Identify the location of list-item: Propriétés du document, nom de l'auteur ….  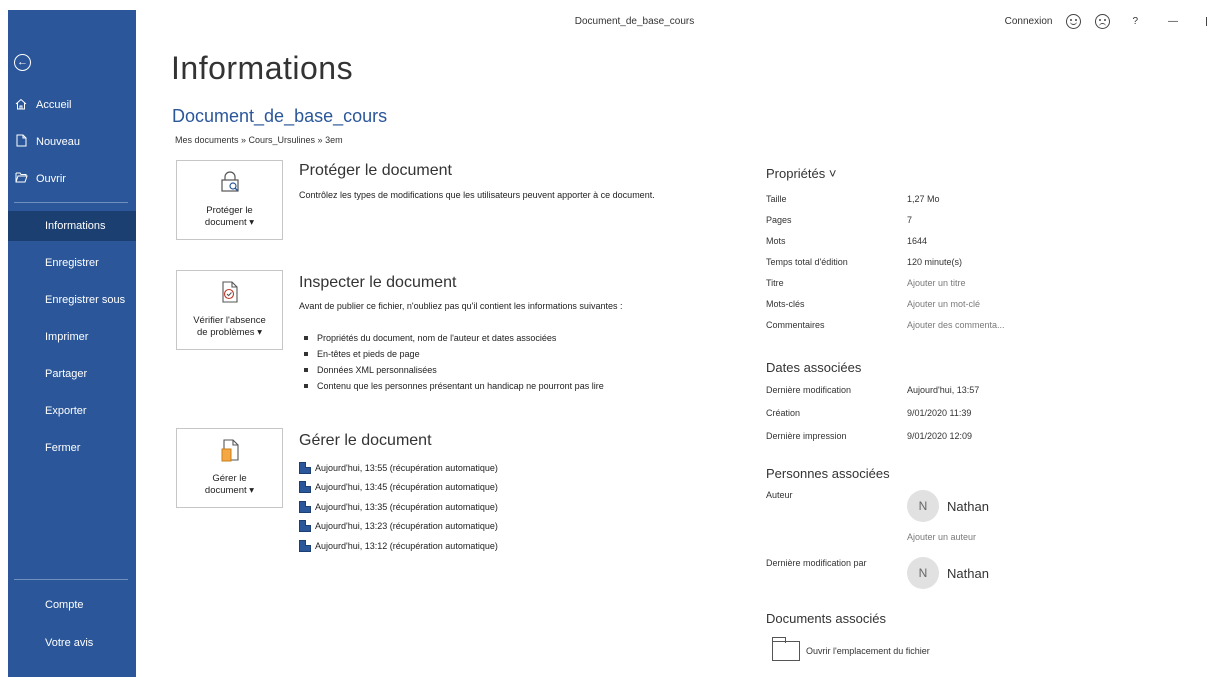
(451, 338).